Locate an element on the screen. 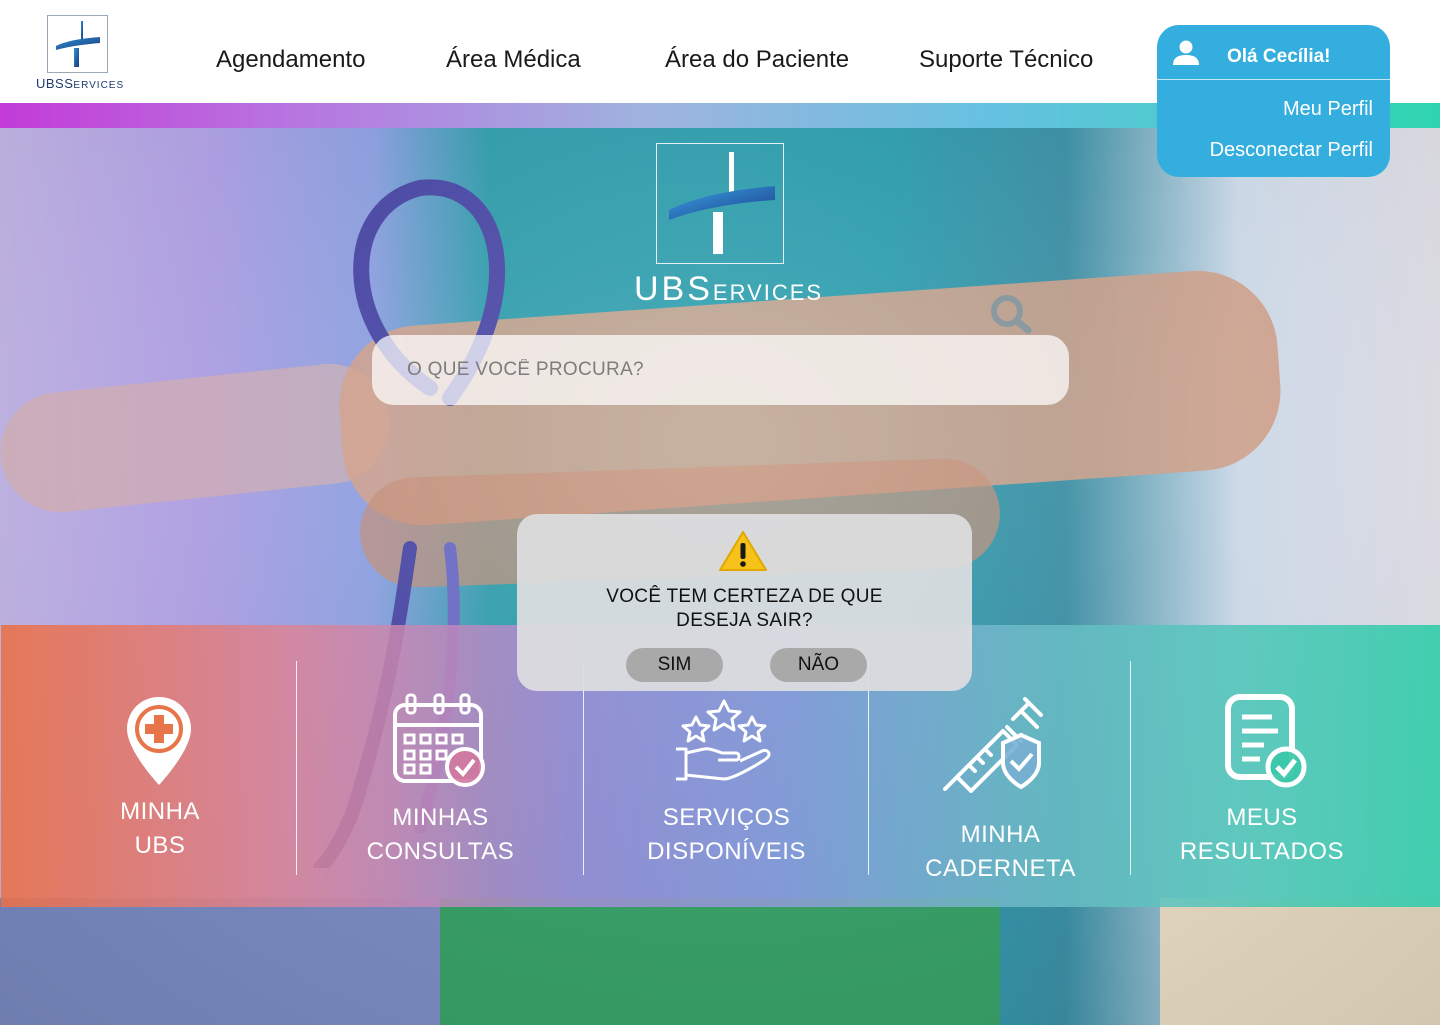 Image resolution: width=1440 pixels, height=1025 pixels. card-label-line2: CONSULTAS is located at coordinates (440, 851).